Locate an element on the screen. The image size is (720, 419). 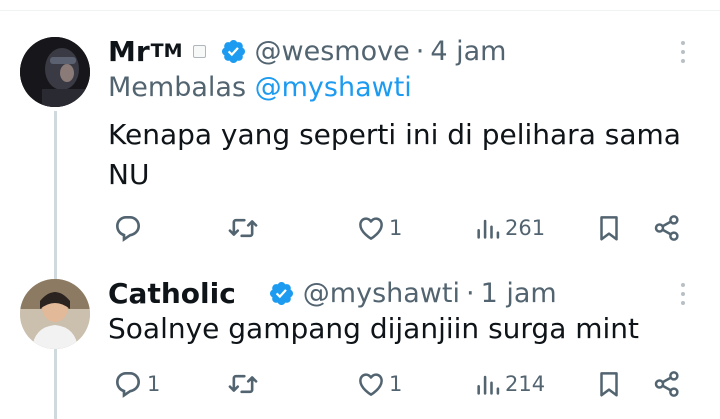
handle: @wesmove is located at coordinates (332, 51).